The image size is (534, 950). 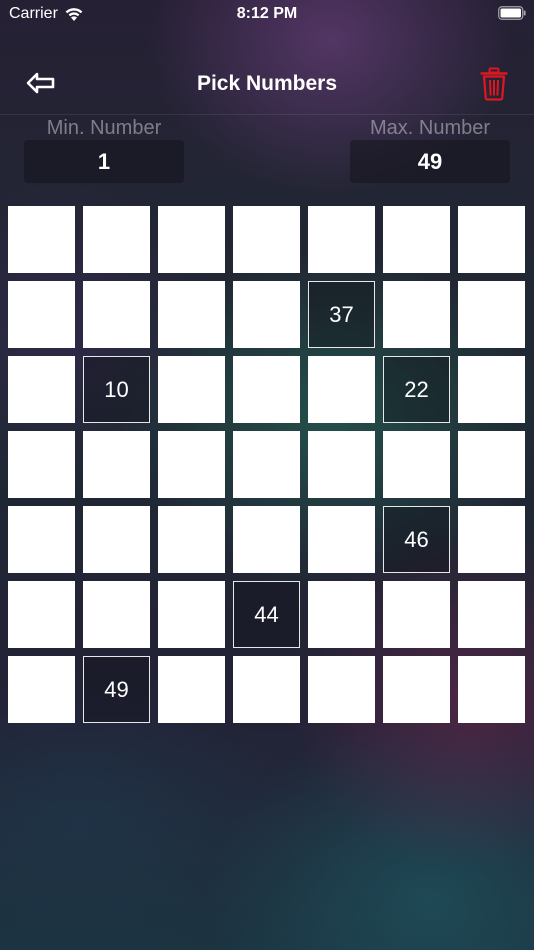 I want to click on battery-icon, so click(x=512, y=13).